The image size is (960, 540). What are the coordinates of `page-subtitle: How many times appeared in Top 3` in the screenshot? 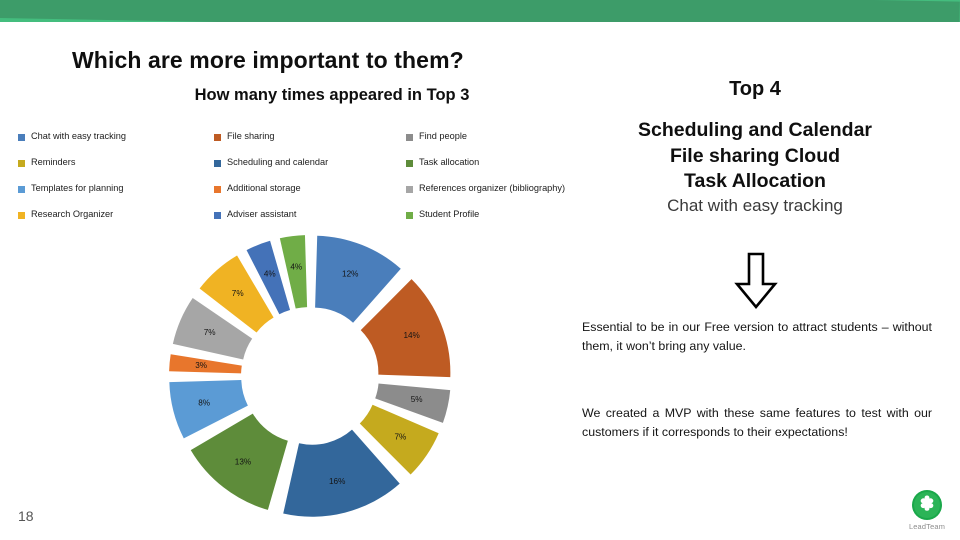 It's located at (332, 95).